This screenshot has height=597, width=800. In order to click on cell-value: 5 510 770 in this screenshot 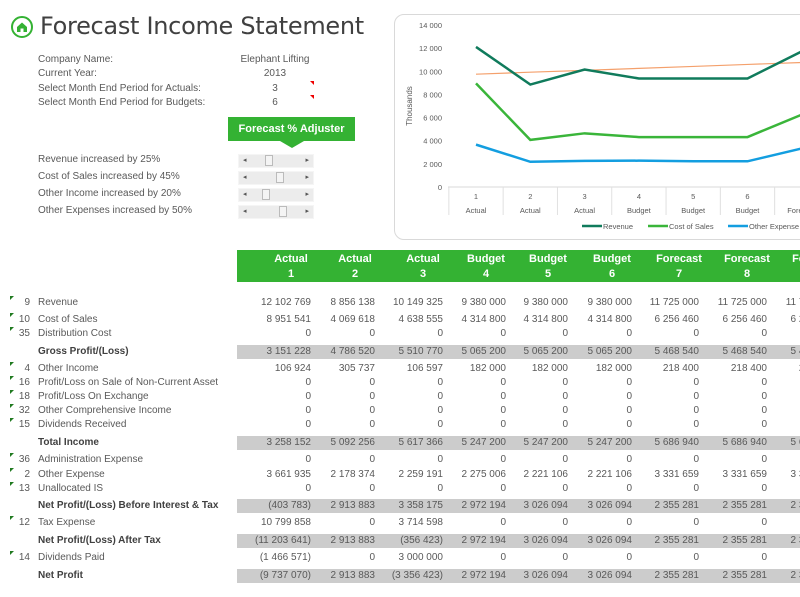, I will do `click(408, 352)`.